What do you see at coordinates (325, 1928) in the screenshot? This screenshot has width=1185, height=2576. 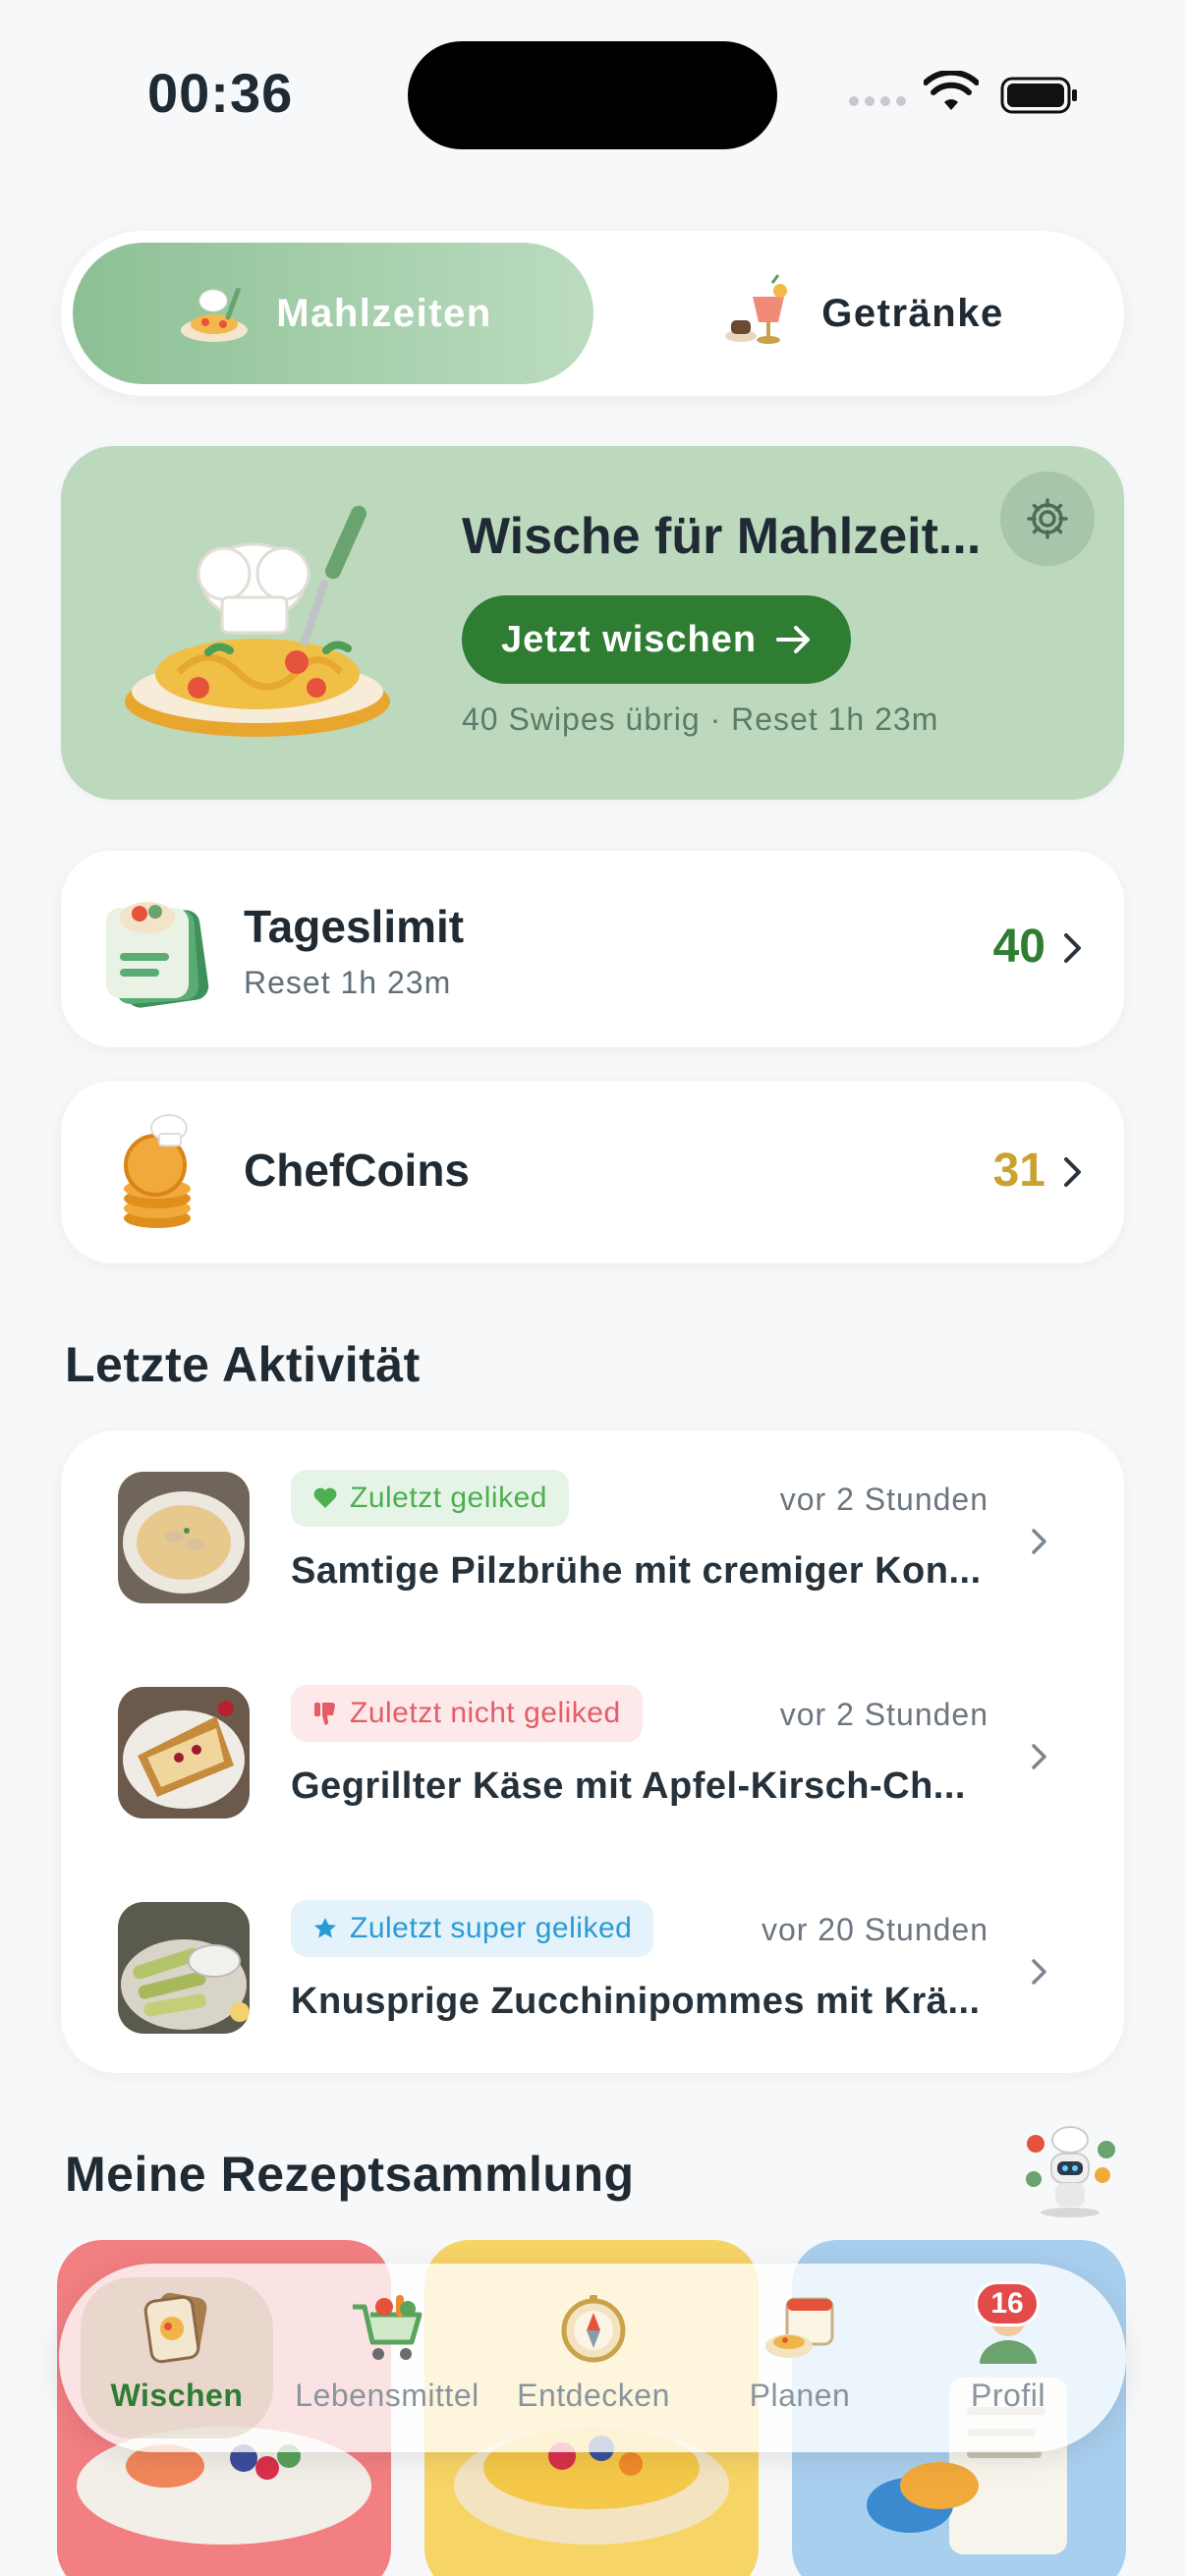 I see `star-icon` at bounding box center [325, 1928].